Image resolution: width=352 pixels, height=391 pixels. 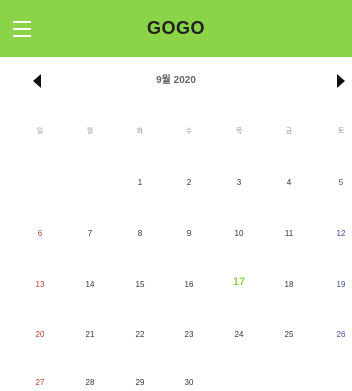 What do you see at coordinates (239, 282) in the screenshot?
I see `day-cell-today: 17` at bounding box center [239, 282].